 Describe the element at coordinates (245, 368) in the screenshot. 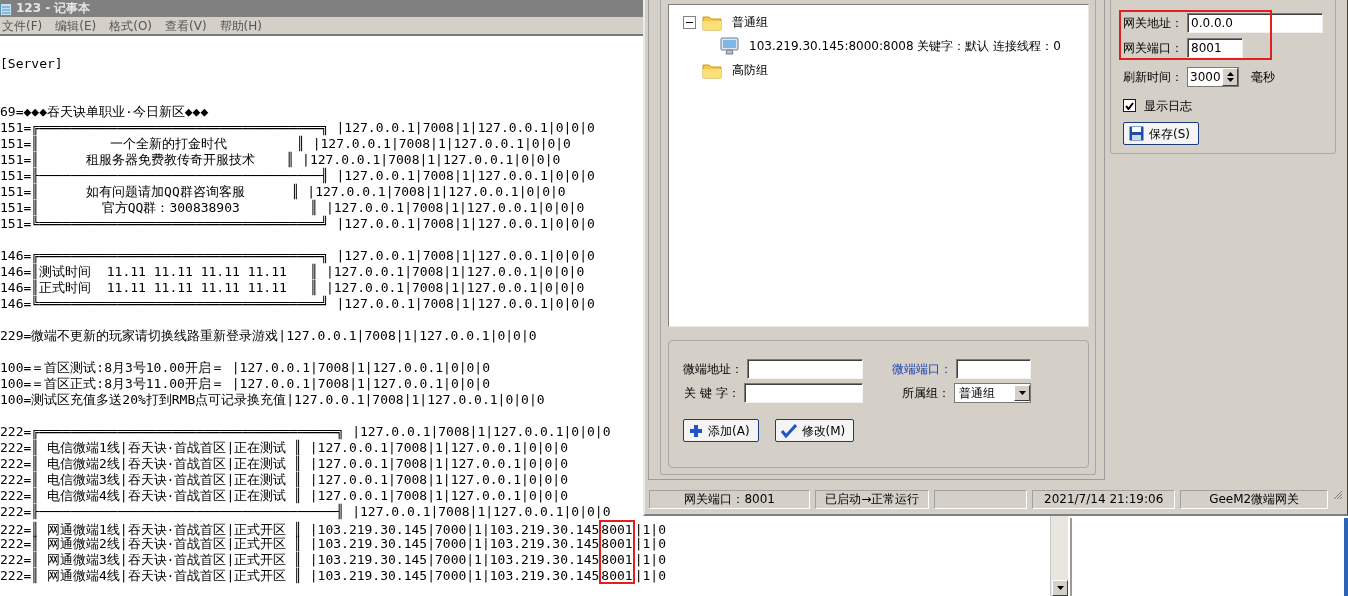

I see `text-line: 100=＝首区测试:8月3号10.00开启＝ |127.0.0.1|7008|1|127.0.0.1|0|0|0` at that location.